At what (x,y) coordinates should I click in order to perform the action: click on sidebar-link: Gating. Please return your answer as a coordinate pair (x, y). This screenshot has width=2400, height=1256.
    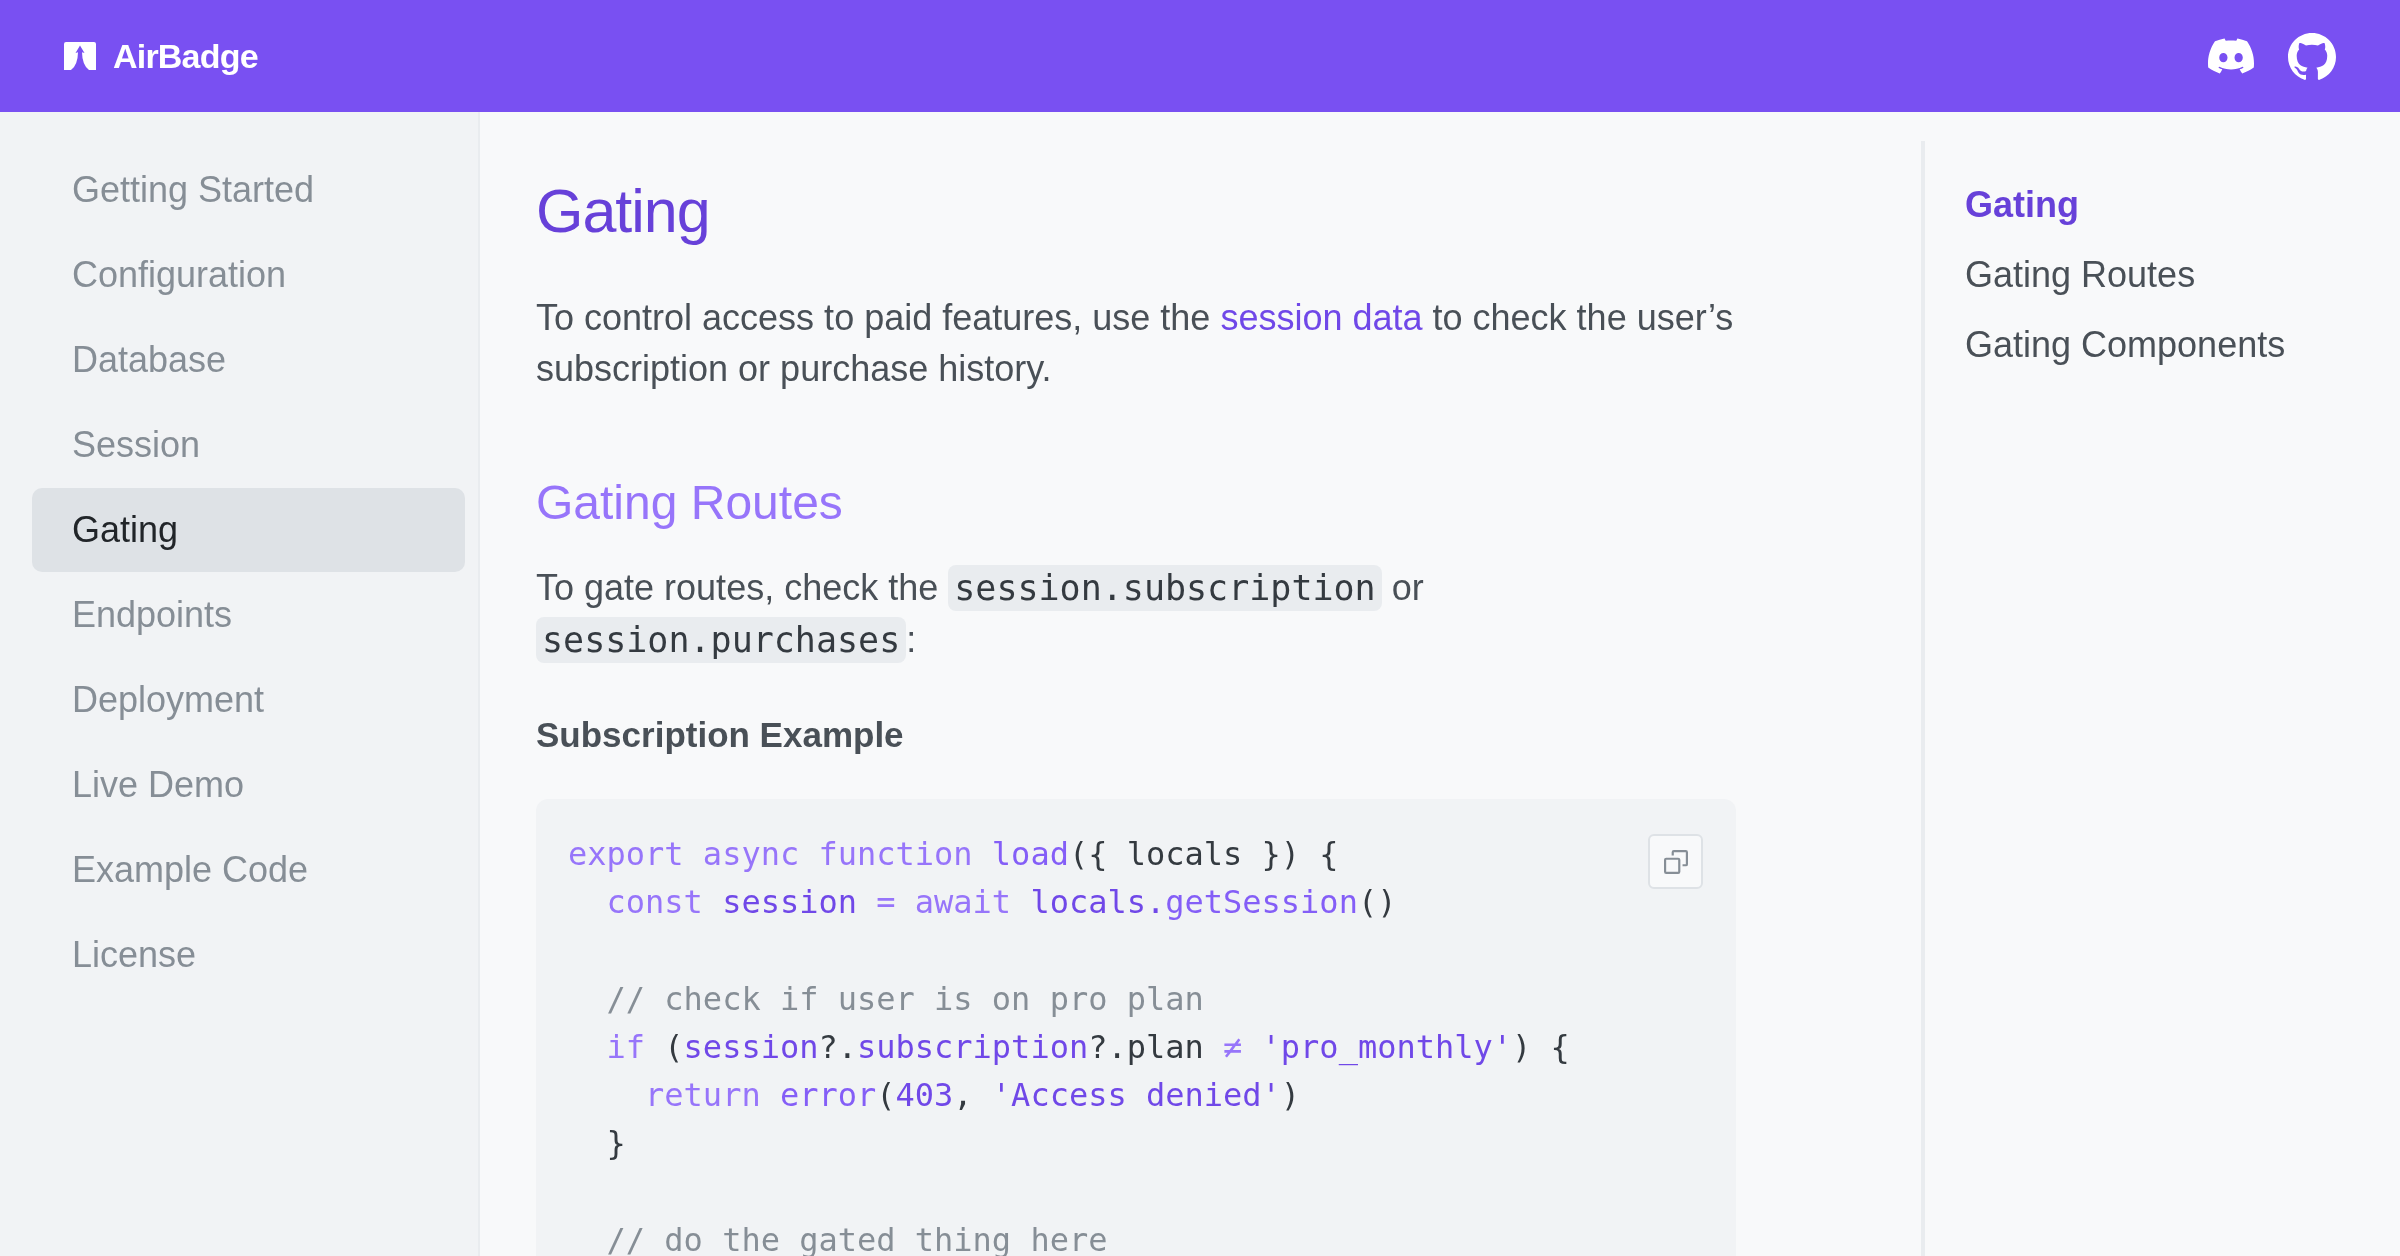
    Looking at the image, I should click on (248, 530).